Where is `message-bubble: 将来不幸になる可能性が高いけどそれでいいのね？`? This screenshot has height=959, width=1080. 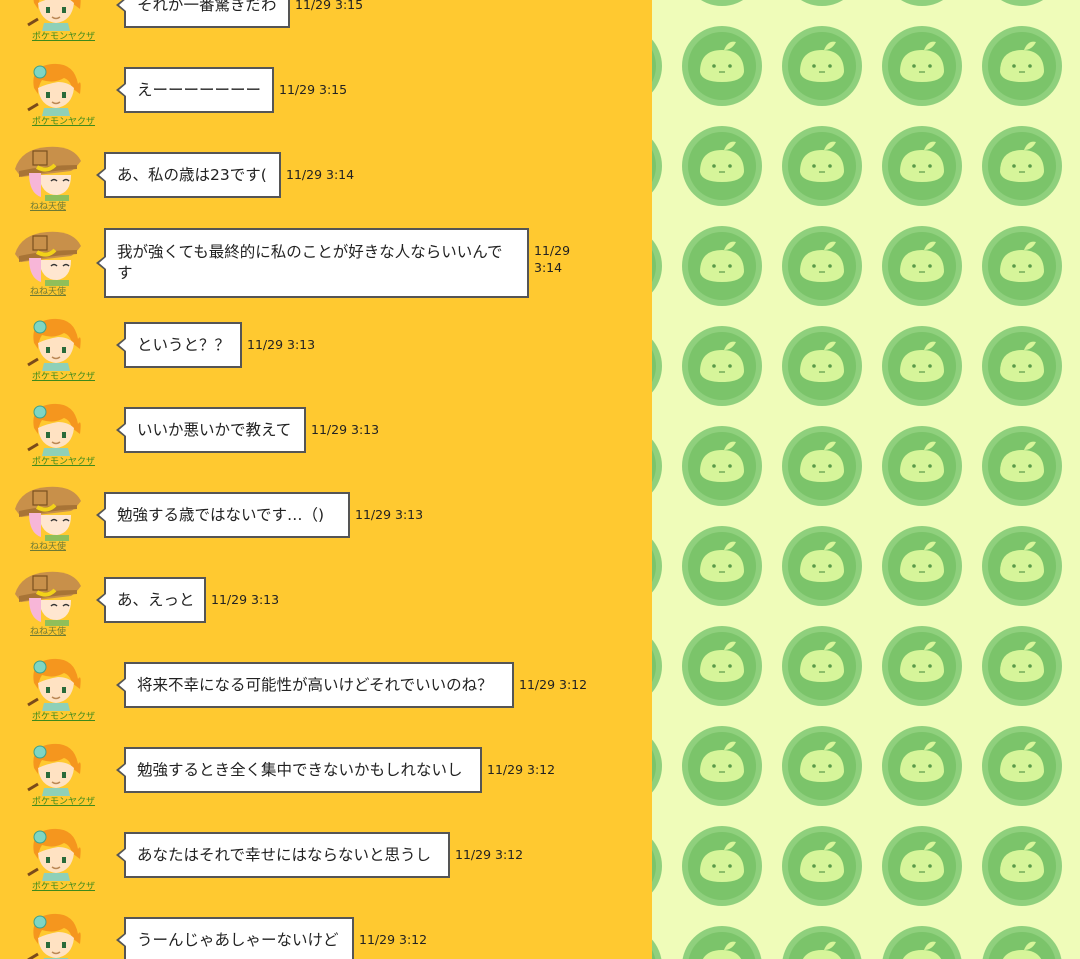
message-bubble: 将来不幸になる可能性が高いけどそれでいいのね？ is located at coordinates (315, 685).